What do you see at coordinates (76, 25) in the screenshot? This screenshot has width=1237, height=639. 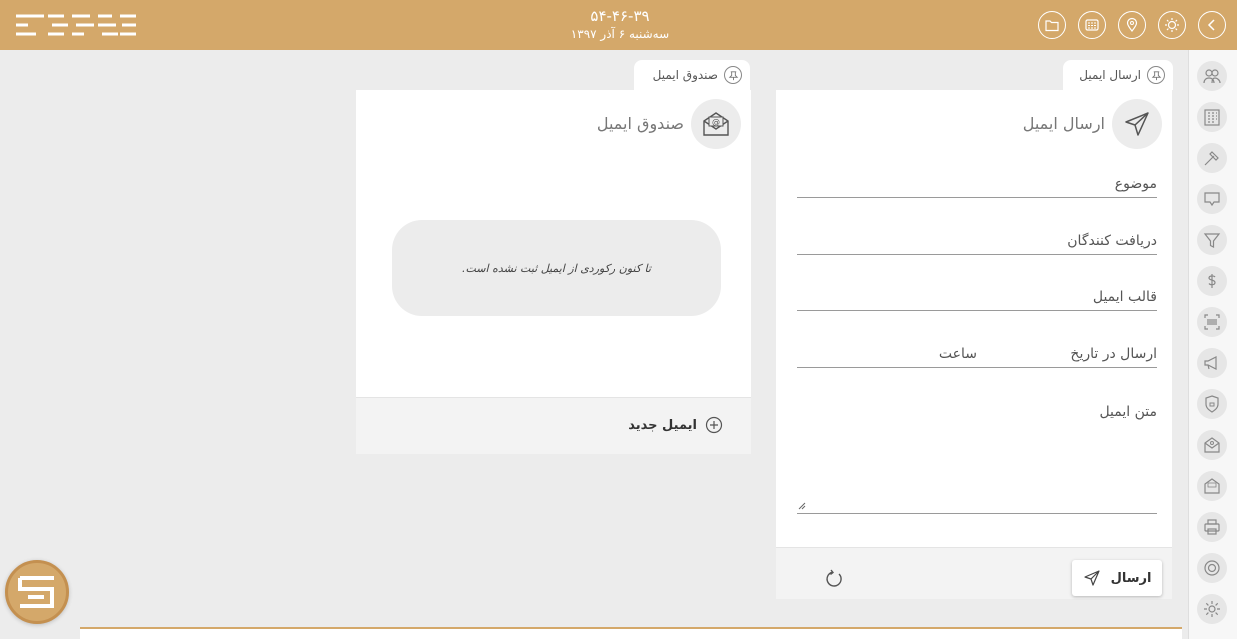 I see `app-logo` at bounding box center [76, 25].